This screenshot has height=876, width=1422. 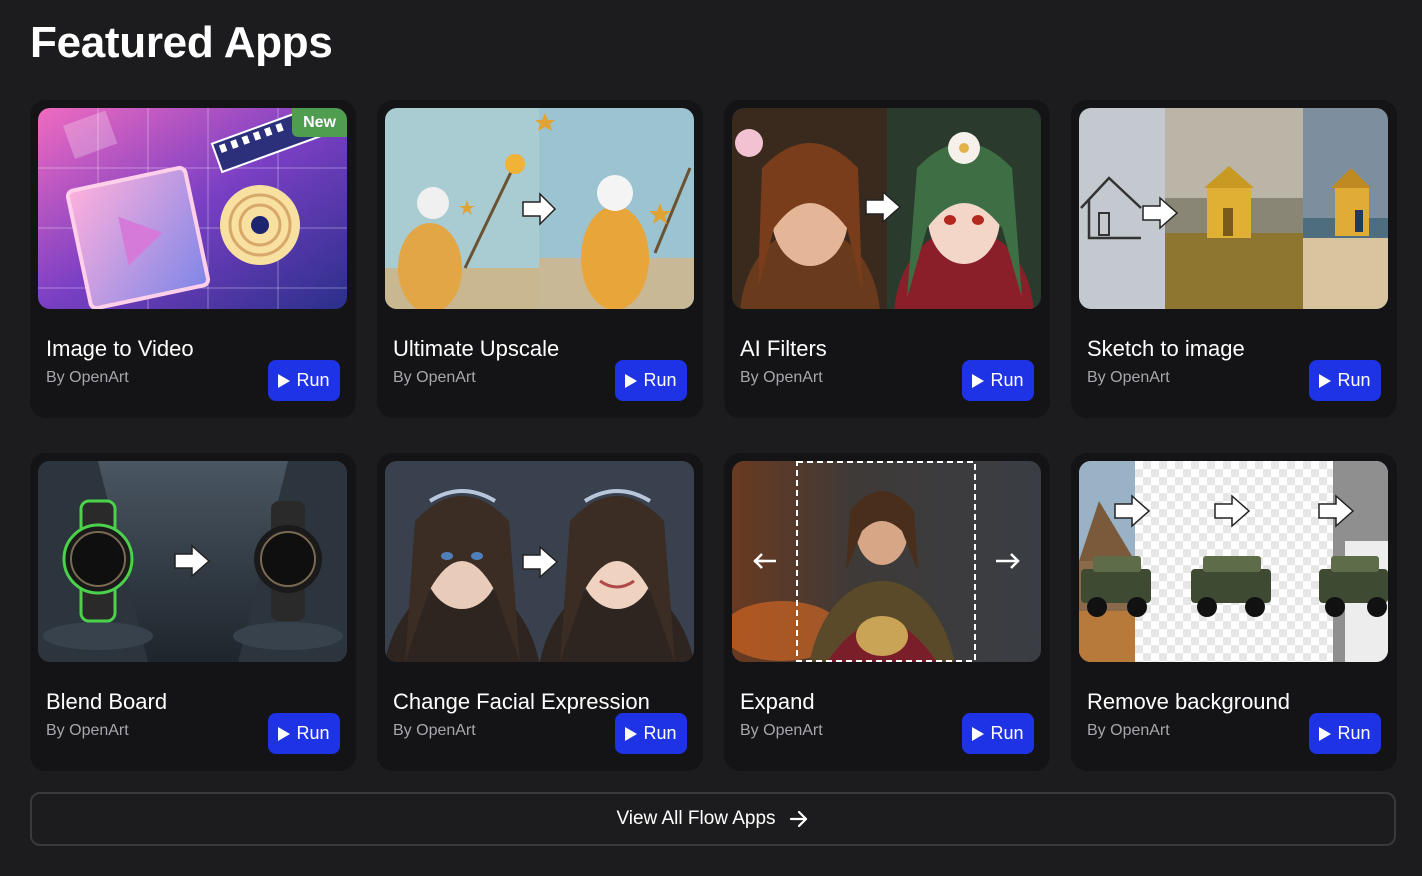 I want to click on app-card-change-facial-expression: Change Facial Expression By OpenArt Run, so click(x=540, y=612).